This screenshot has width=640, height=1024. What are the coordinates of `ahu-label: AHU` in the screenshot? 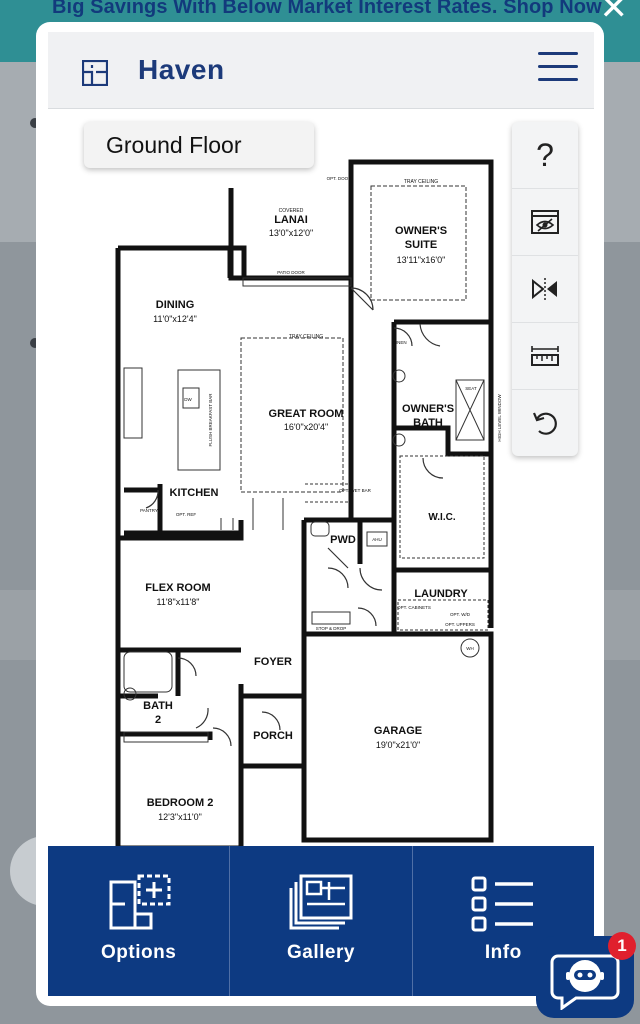 It's located at (377, 539).